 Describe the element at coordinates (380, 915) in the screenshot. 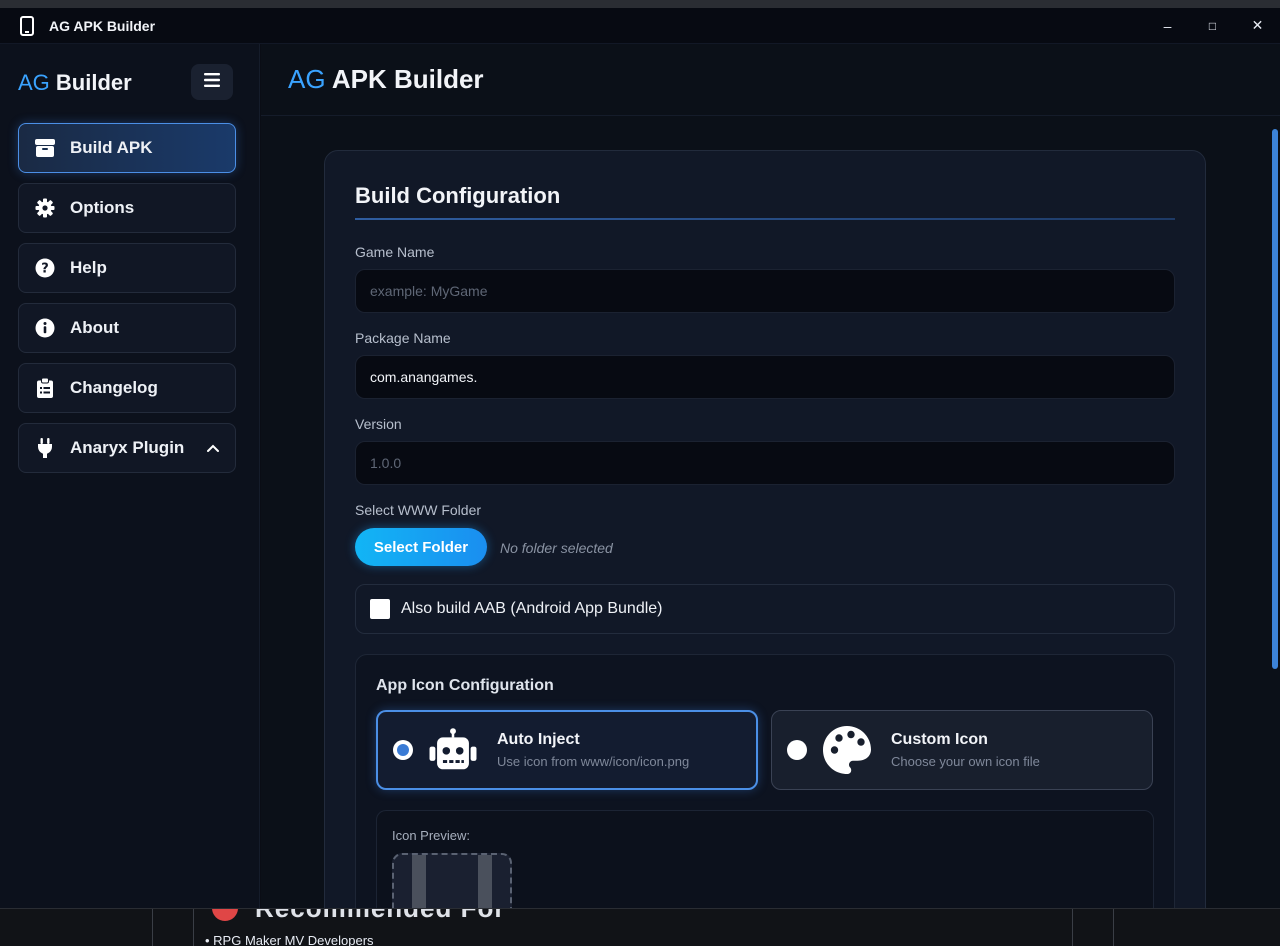

I see `background-heading: Recommended For` at that location.